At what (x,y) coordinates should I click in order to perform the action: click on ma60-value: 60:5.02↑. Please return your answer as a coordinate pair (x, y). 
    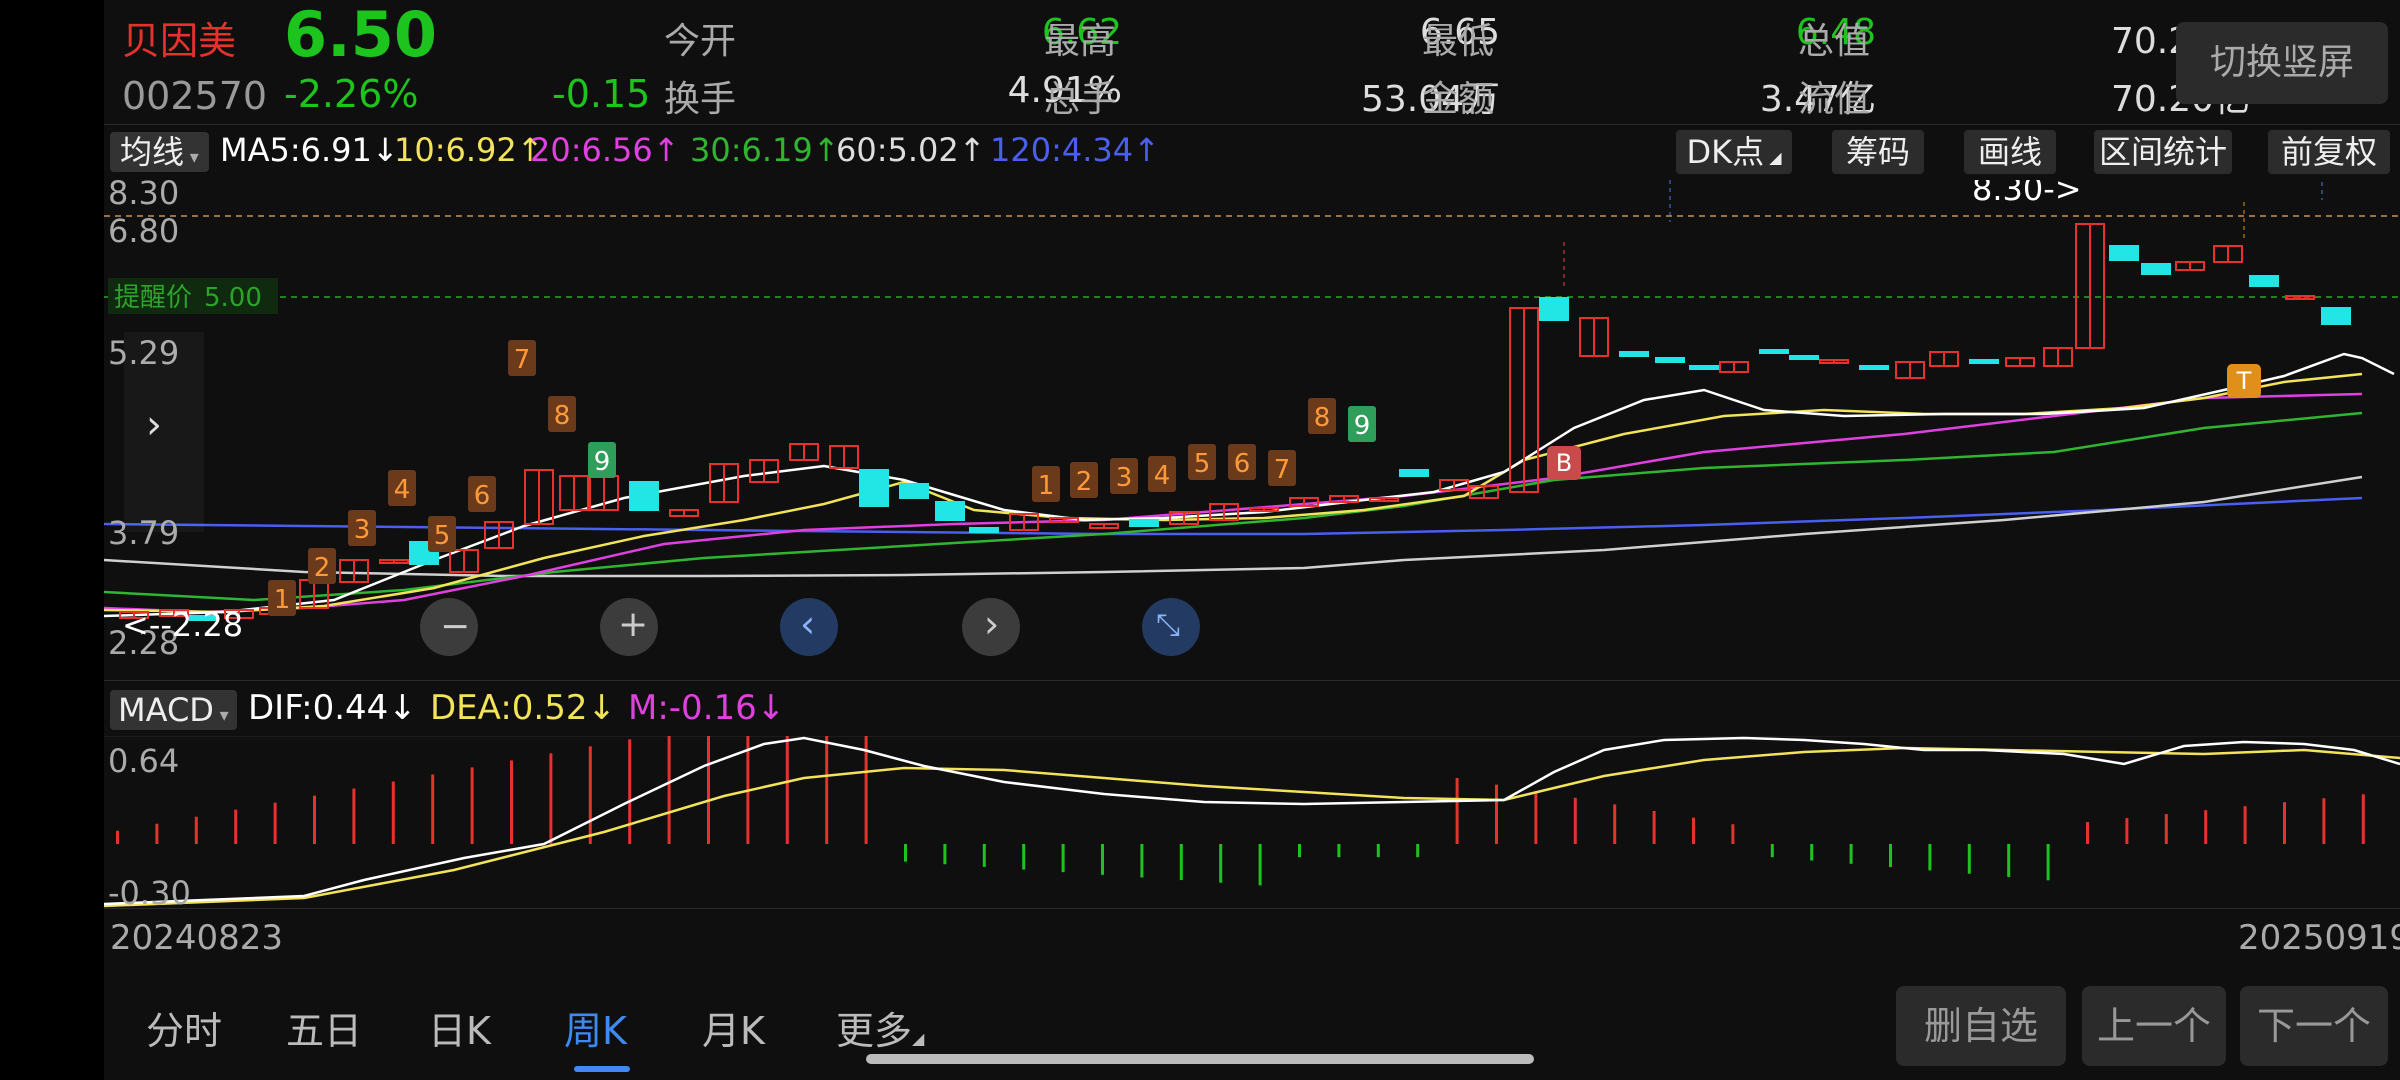
    Looking at the image, I should click on (911, 150).